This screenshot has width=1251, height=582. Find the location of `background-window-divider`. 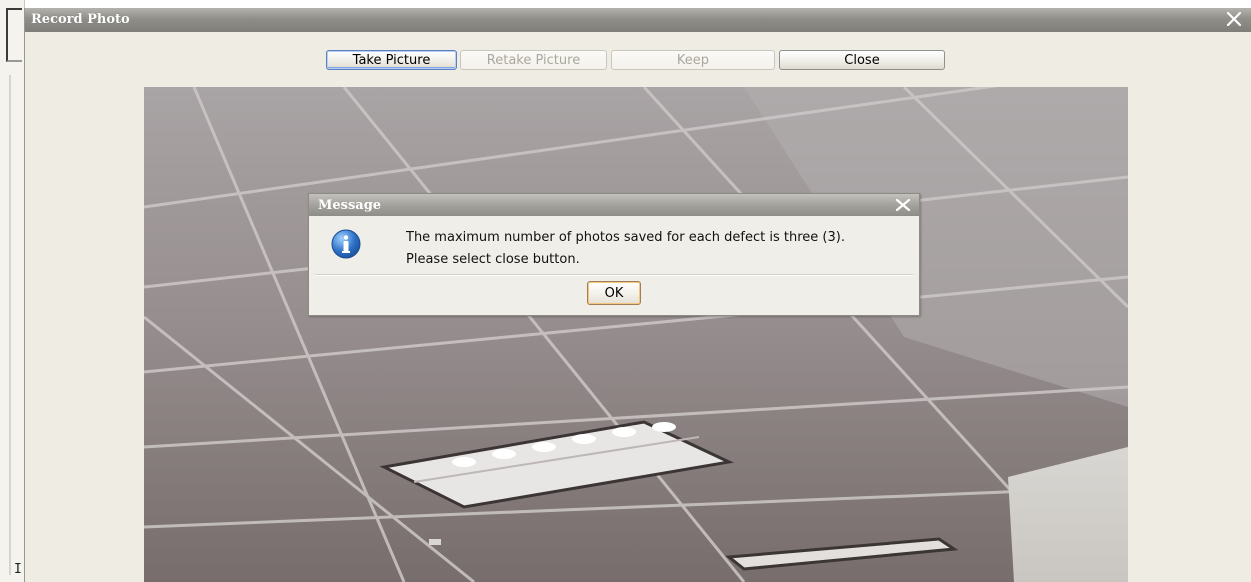

background-window-divider is located at coordinates (10, 325).